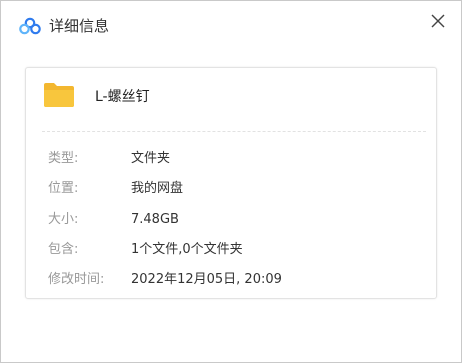 Image resolution: width=462 pixels, height=363 pixels. I want to click on detail-value: 2022年12月05日, 20:09, so click(206, 279).